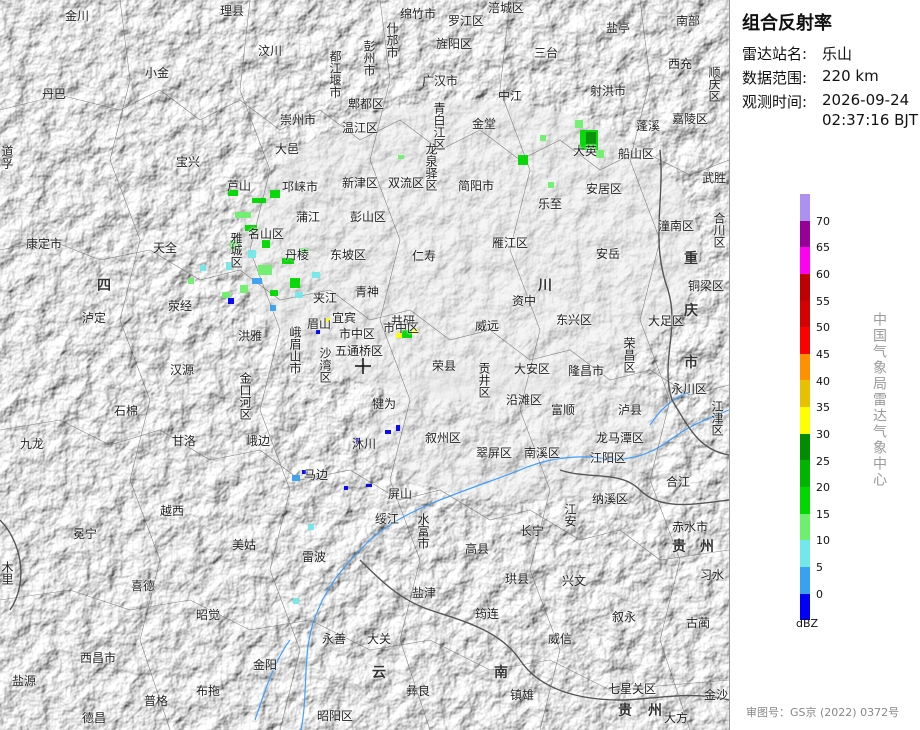  What do you see at coordinates (676, 226) in the screenshot?
I see `place-name: 潼南区` at bounding box center [676, 226].